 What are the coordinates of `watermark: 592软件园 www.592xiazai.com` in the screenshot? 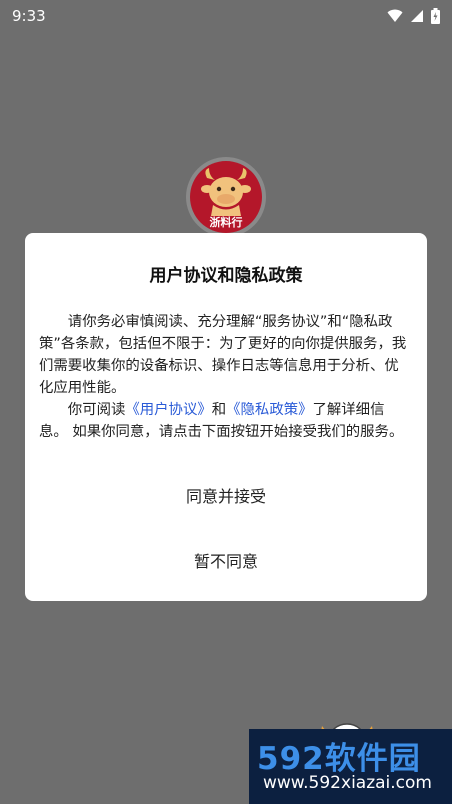 It's located at (350, 766).